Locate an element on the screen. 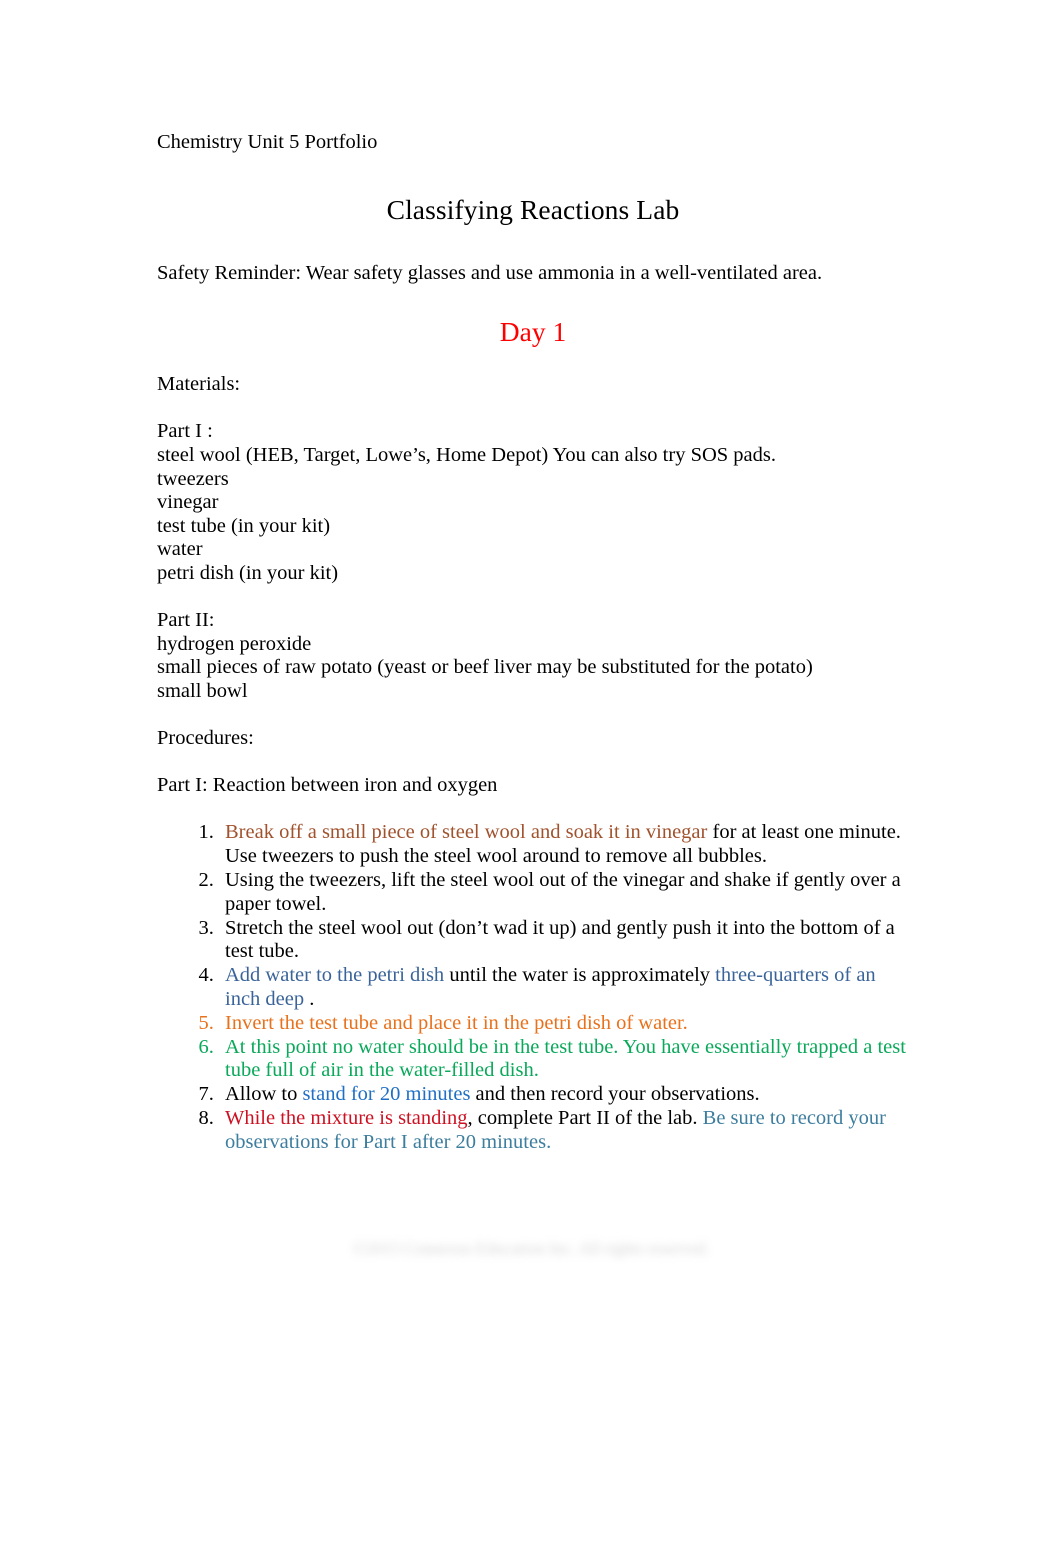  text-run: , complete Part II of the lab. is located at coordinates (585, 1118).